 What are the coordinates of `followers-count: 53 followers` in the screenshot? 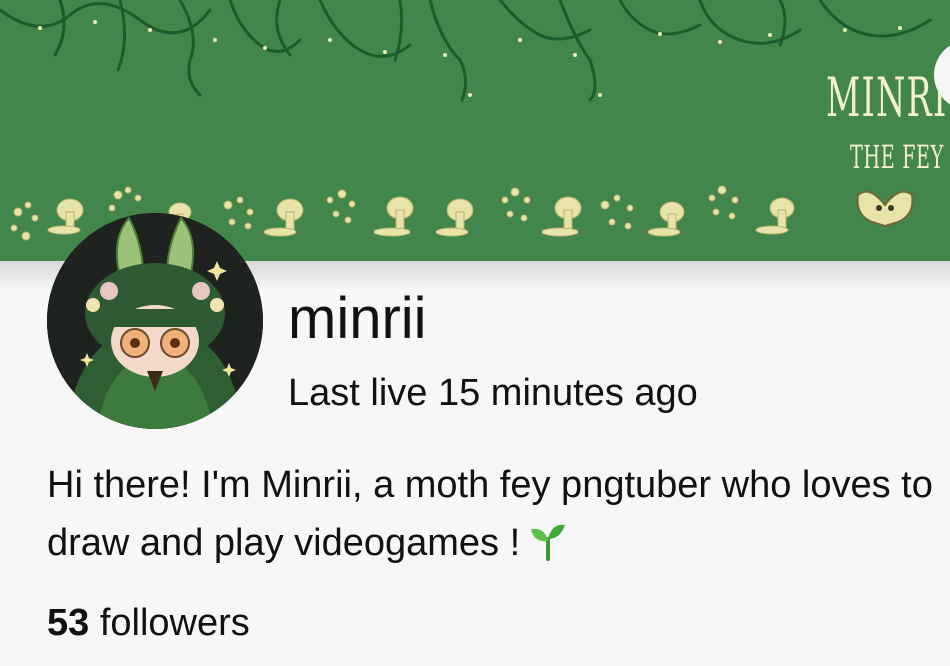 It's located at (148, 623).